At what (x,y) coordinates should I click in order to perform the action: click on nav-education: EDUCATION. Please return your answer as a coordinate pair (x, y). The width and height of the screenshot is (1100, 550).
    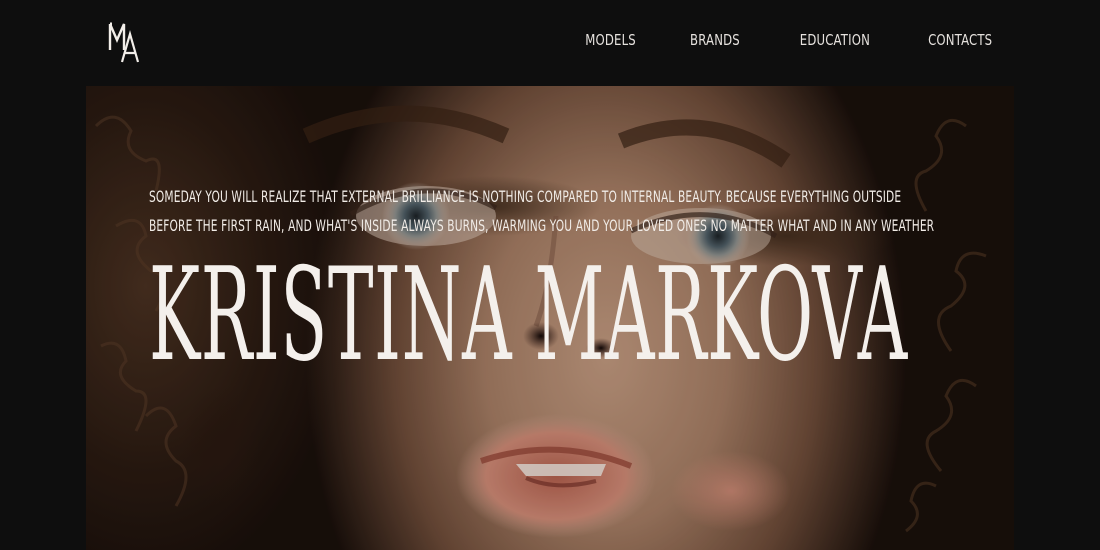
    Looking at the image, I should click on (835, 40).